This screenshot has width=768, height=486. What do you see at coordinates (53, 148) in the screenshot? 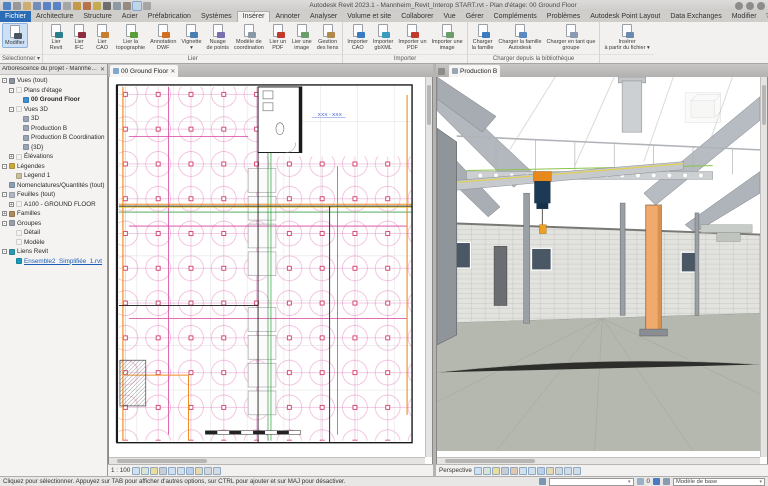
I see `tree-item: {3D}` at bounding box center [53, 148].